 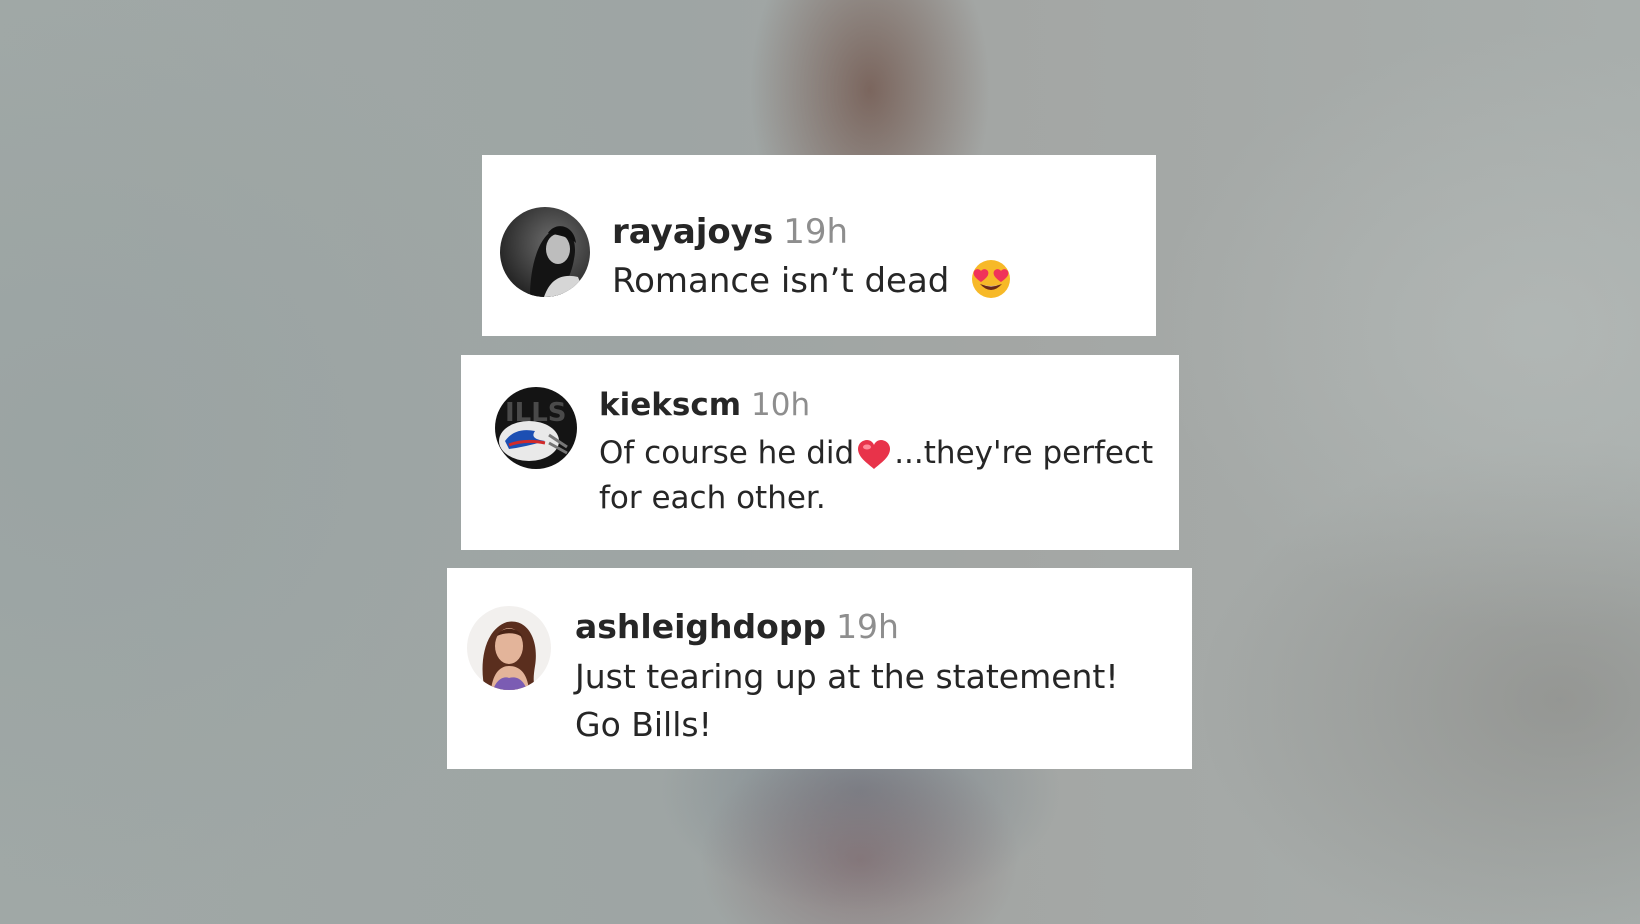 I want to click on comment-content: rayajoys 19h Romance isn’t dead, so click(x=872, y=258).